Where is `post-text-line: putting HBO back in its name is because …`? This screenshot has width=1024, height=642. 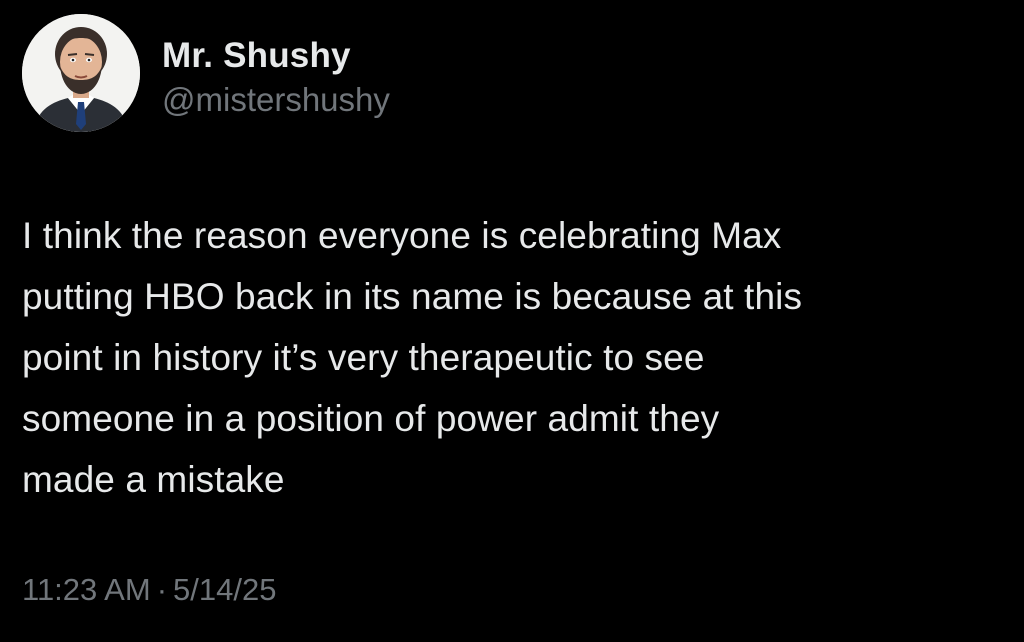 post-text-line: putting HBO back in its name is because … is located at coordinates (412, 296).